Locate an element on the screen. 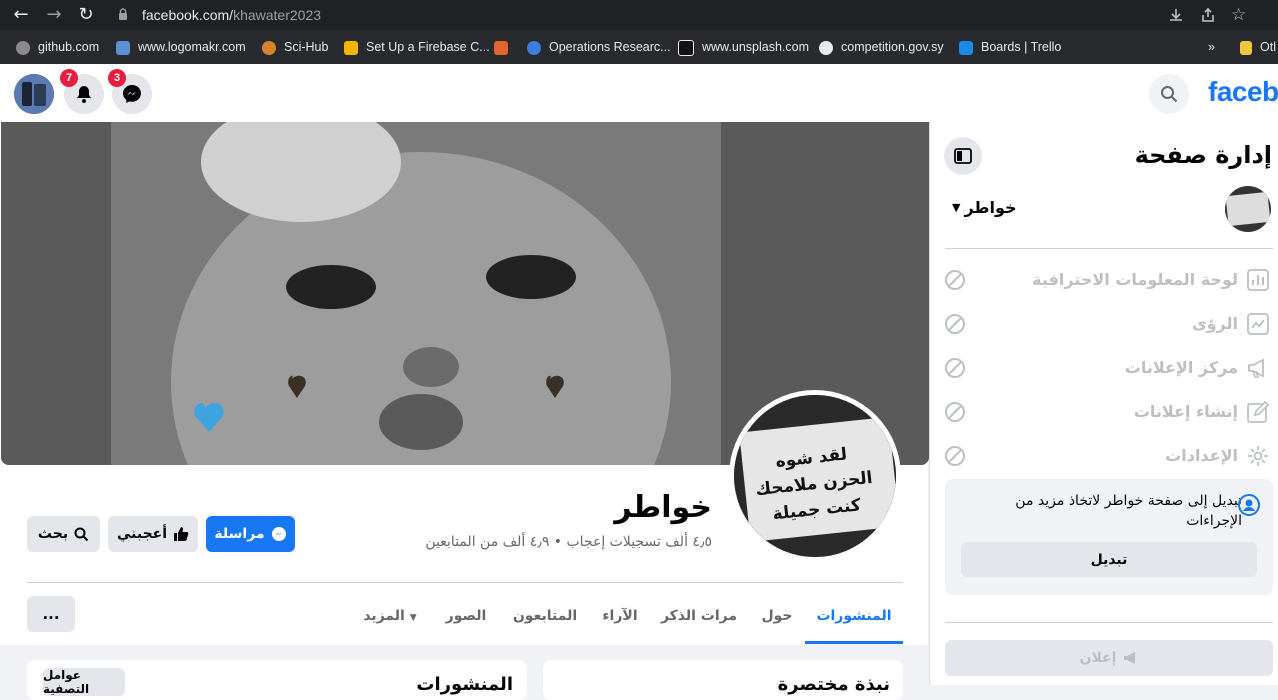 This screenshot has height=700, width=1278. page-switcher: خواطر ▼ is located at coordinates (984, 207).